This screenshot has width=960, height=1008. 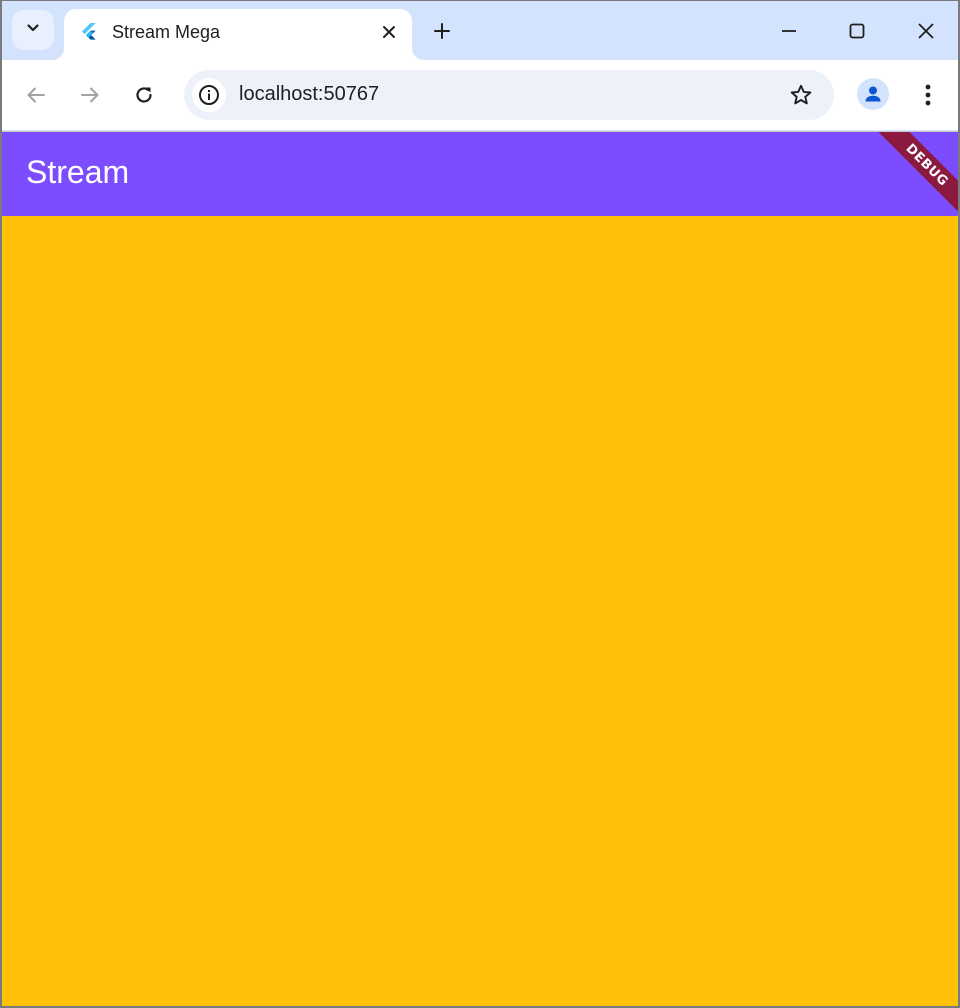 I want to click on maximize-button, so click(x=857, y=31).